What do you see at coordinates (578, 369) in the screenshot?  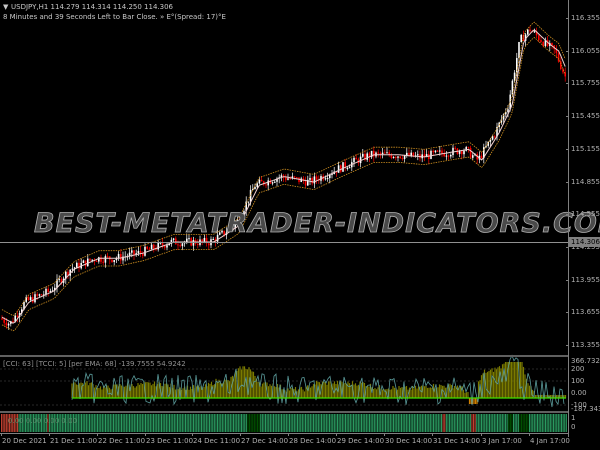 I see `cci-scale-label: 200` at bounding box center [578, 369].